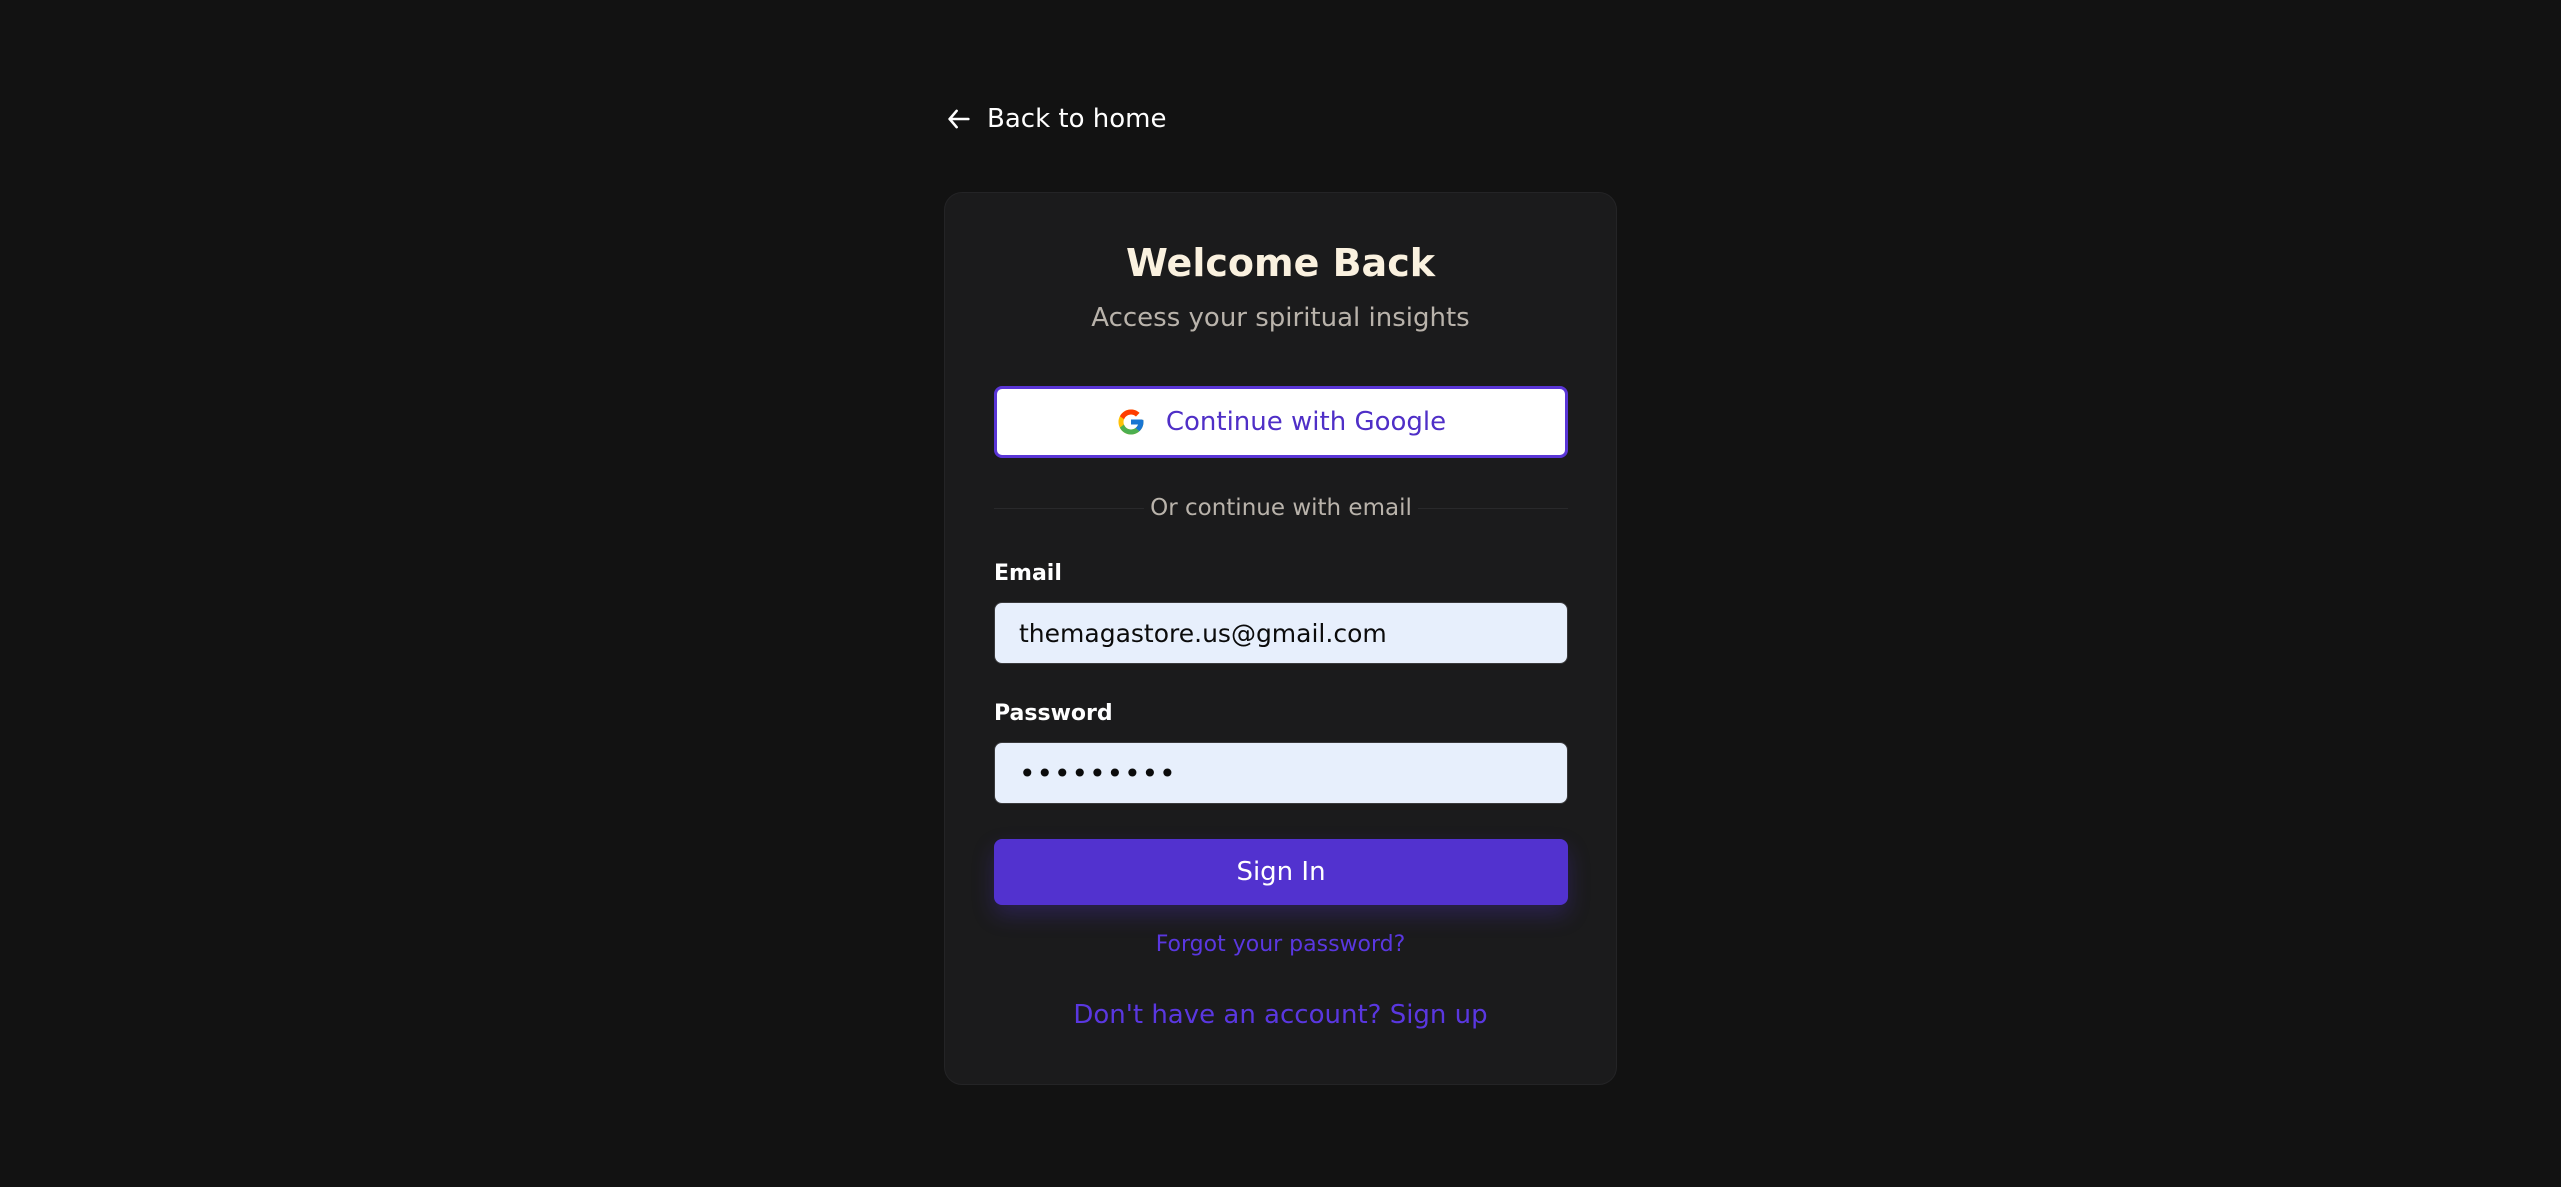 Image resolution: width=2561 pixels, height=1187 pixels. What do you see at coordinates (1077, 119) in the screenshot?
I see `back-link-label: Back to home` at bounding box center [1077, 119].